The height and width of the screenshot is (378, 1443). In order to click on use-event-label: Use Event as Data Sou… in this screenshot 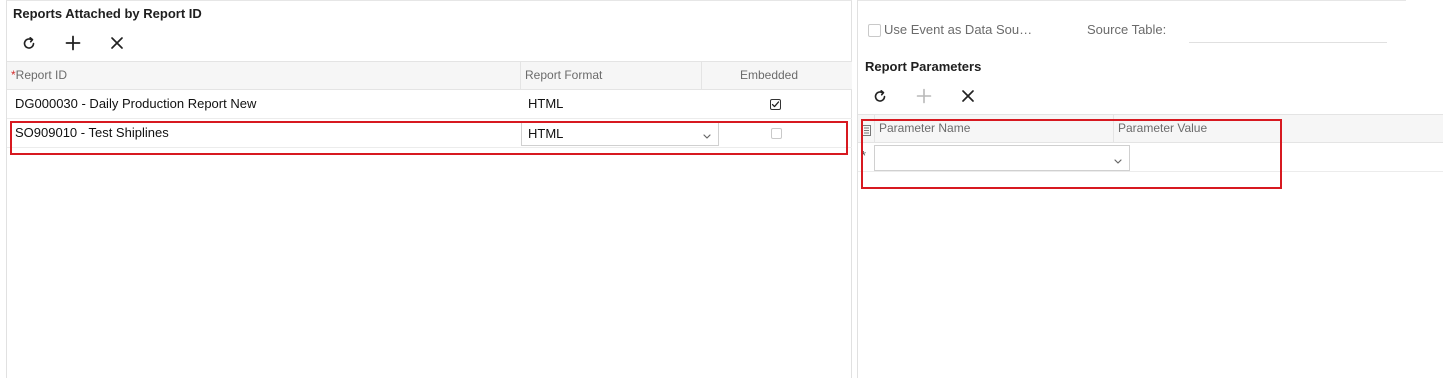, I will do `click(958, 29)`.